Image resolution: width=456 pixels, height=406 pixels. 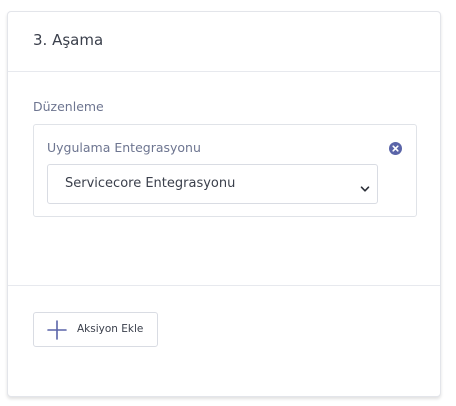 I want to click on section-label: Düzenleme, so click(x=68, y=106).